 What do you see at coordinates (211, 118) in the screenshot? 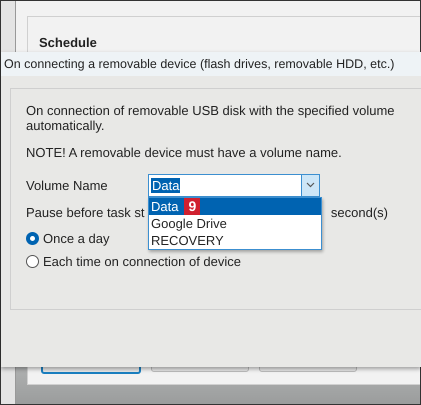
I see `description-text: On connection of removable USB disk with the specified volume automatically.` at bounding box center [211, 118].